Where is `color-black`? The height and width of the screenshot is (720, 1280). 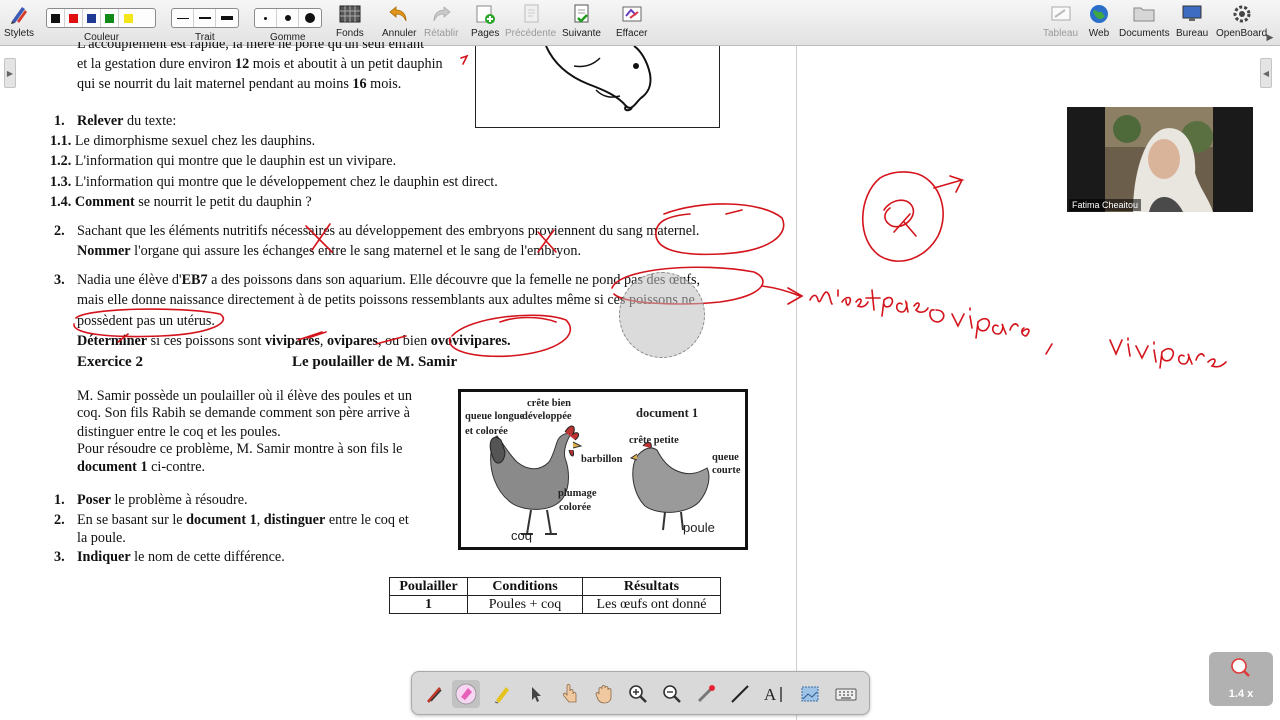 color-black is located at coordinates (56, 18).